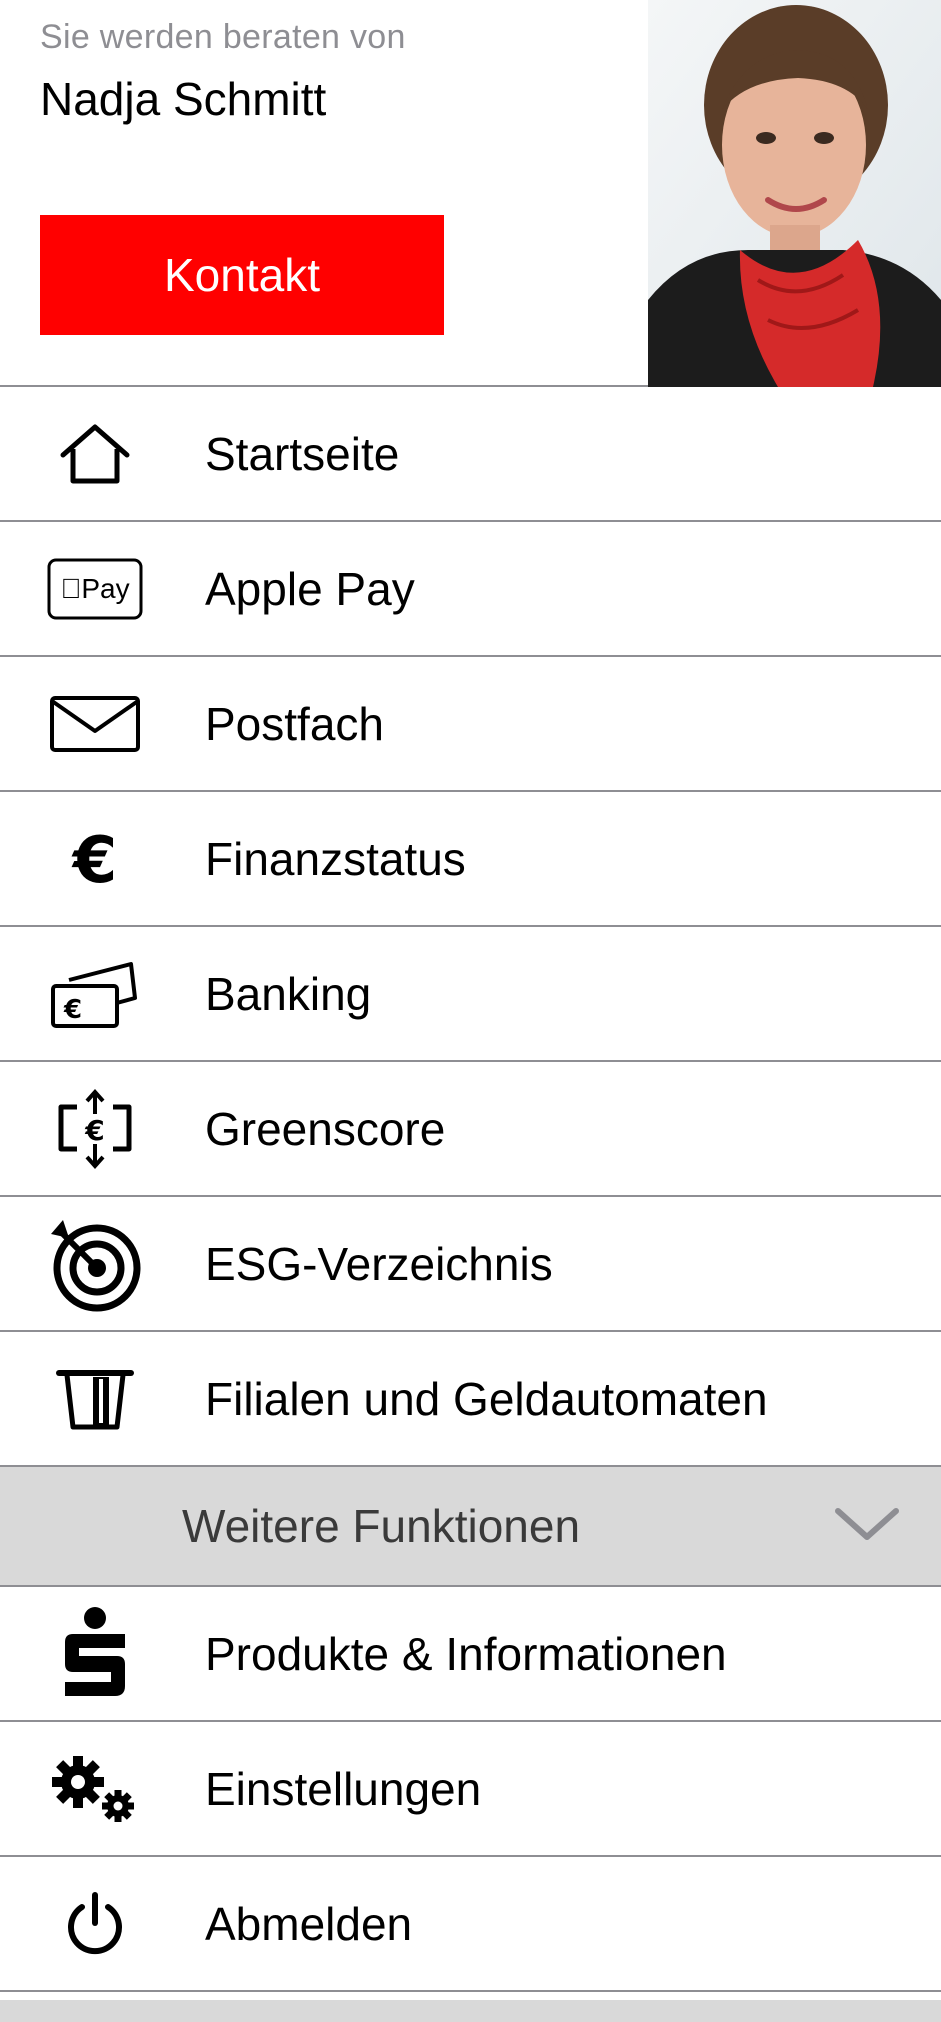  I want to click on euro-icon-text: €, so click(94, 859).